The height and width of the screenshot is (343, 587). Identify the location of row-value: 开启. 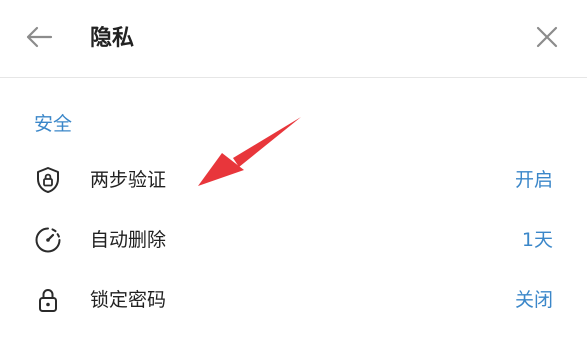
(533, 180).